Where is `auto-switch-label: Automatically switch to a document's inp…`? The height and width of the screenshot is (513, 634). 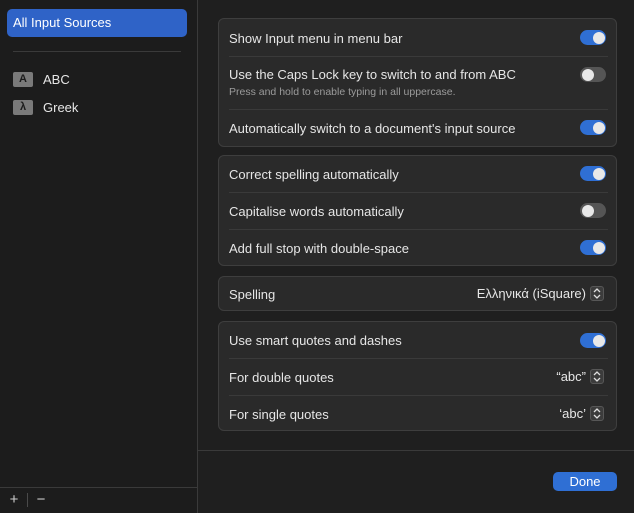
auto-switch-label: Automatically switch to a document's inp… is located at coordinates (372, 128).